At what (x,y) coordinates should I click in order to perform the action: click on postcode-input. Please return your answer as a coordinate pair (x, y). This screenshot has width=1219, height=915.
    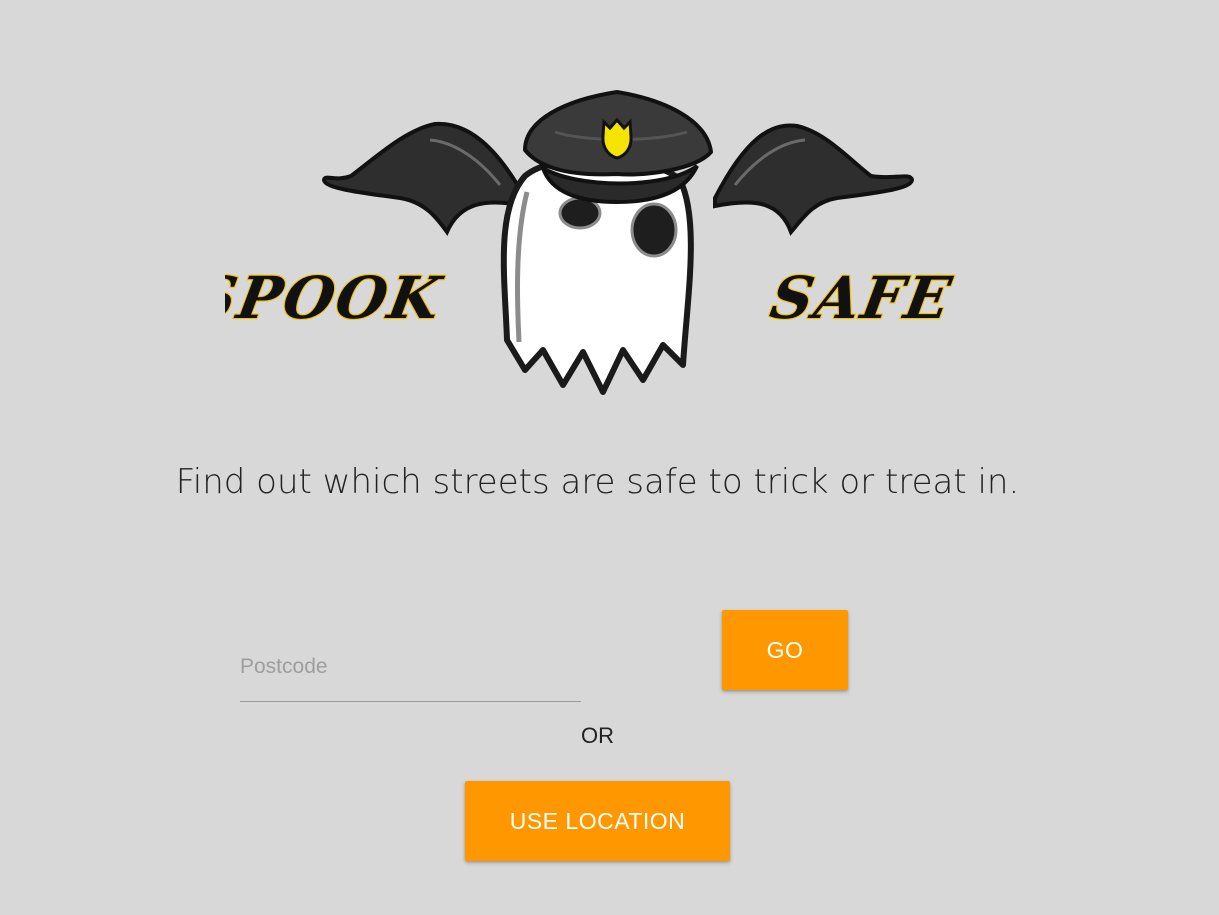
    Looking at the image, I should click on (410, 667).